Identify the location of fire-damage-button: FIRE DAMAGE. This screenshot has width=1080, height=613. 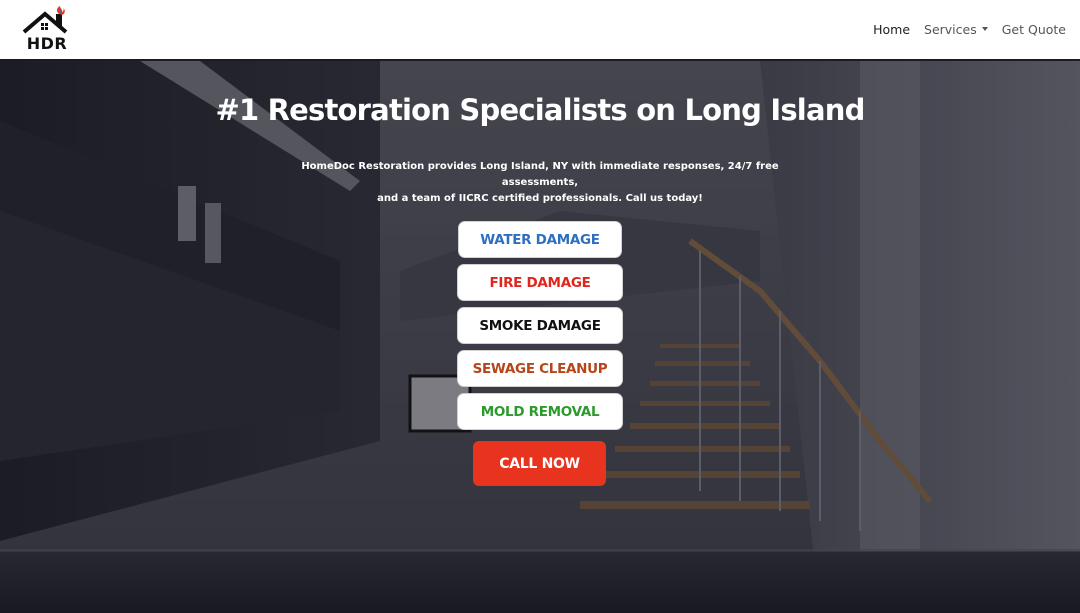
(540, 282).